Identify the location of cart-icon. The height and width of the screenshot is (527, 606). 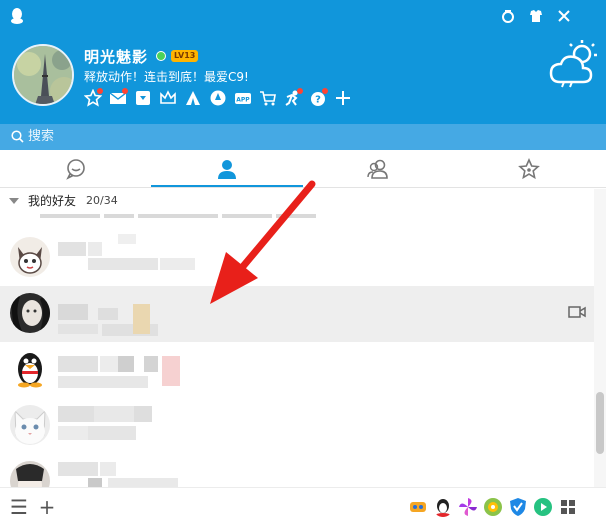
(268, 98).